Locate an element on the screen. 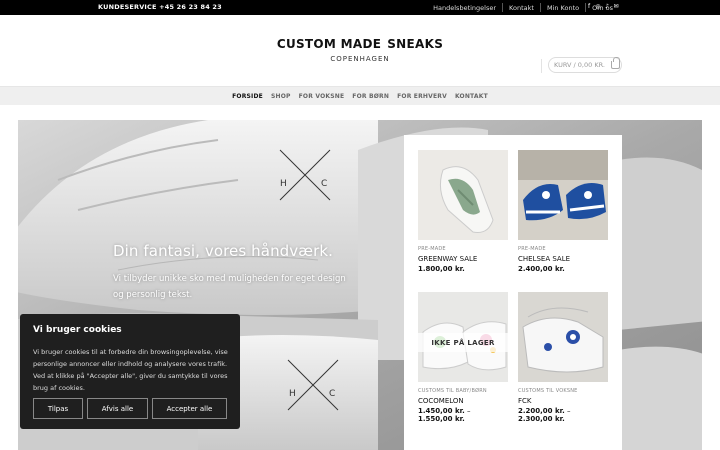 The width and height of the screenshot is (720, 450). product-category: CUSTOMS TIL BABY/BØRN is located at coordinates (452, 391).